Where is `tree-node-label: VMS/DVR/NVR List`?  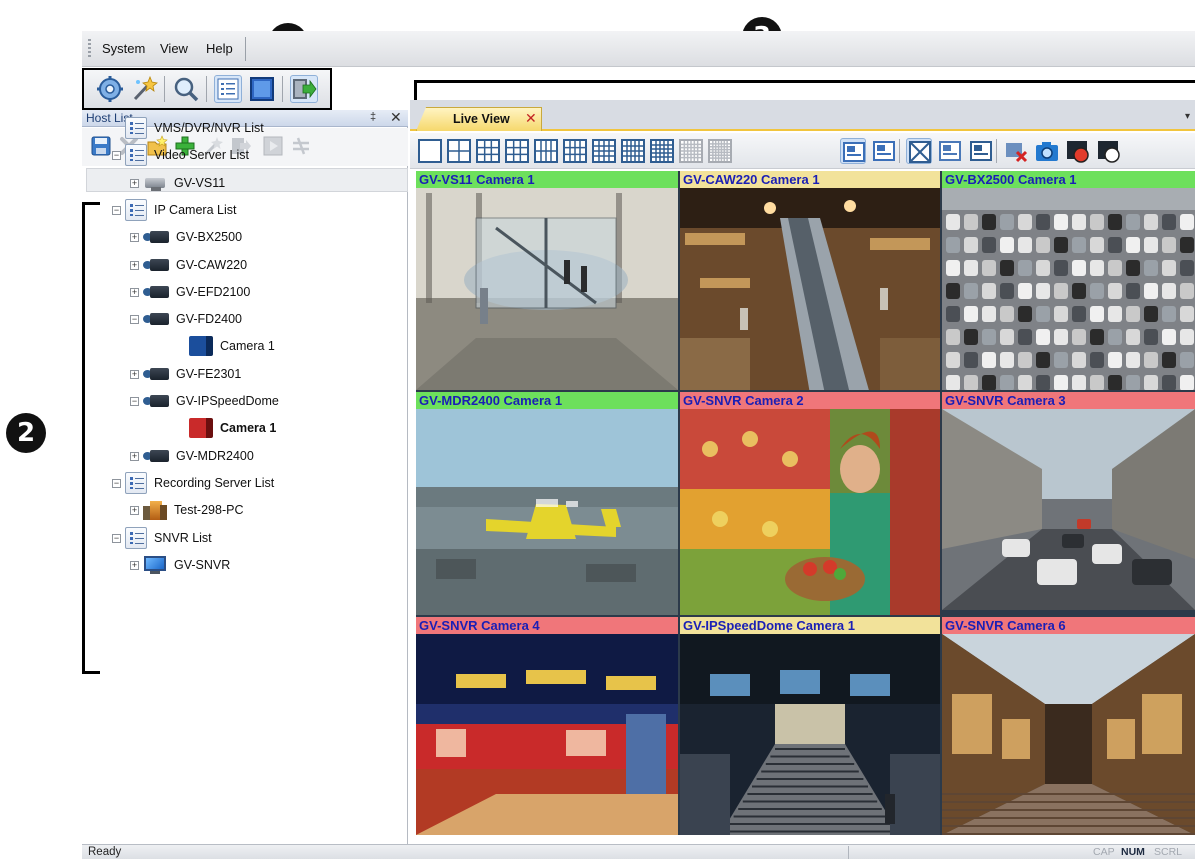
tree-node-label: VMS/DVR/NVR List is located at coordinates (209, 128).